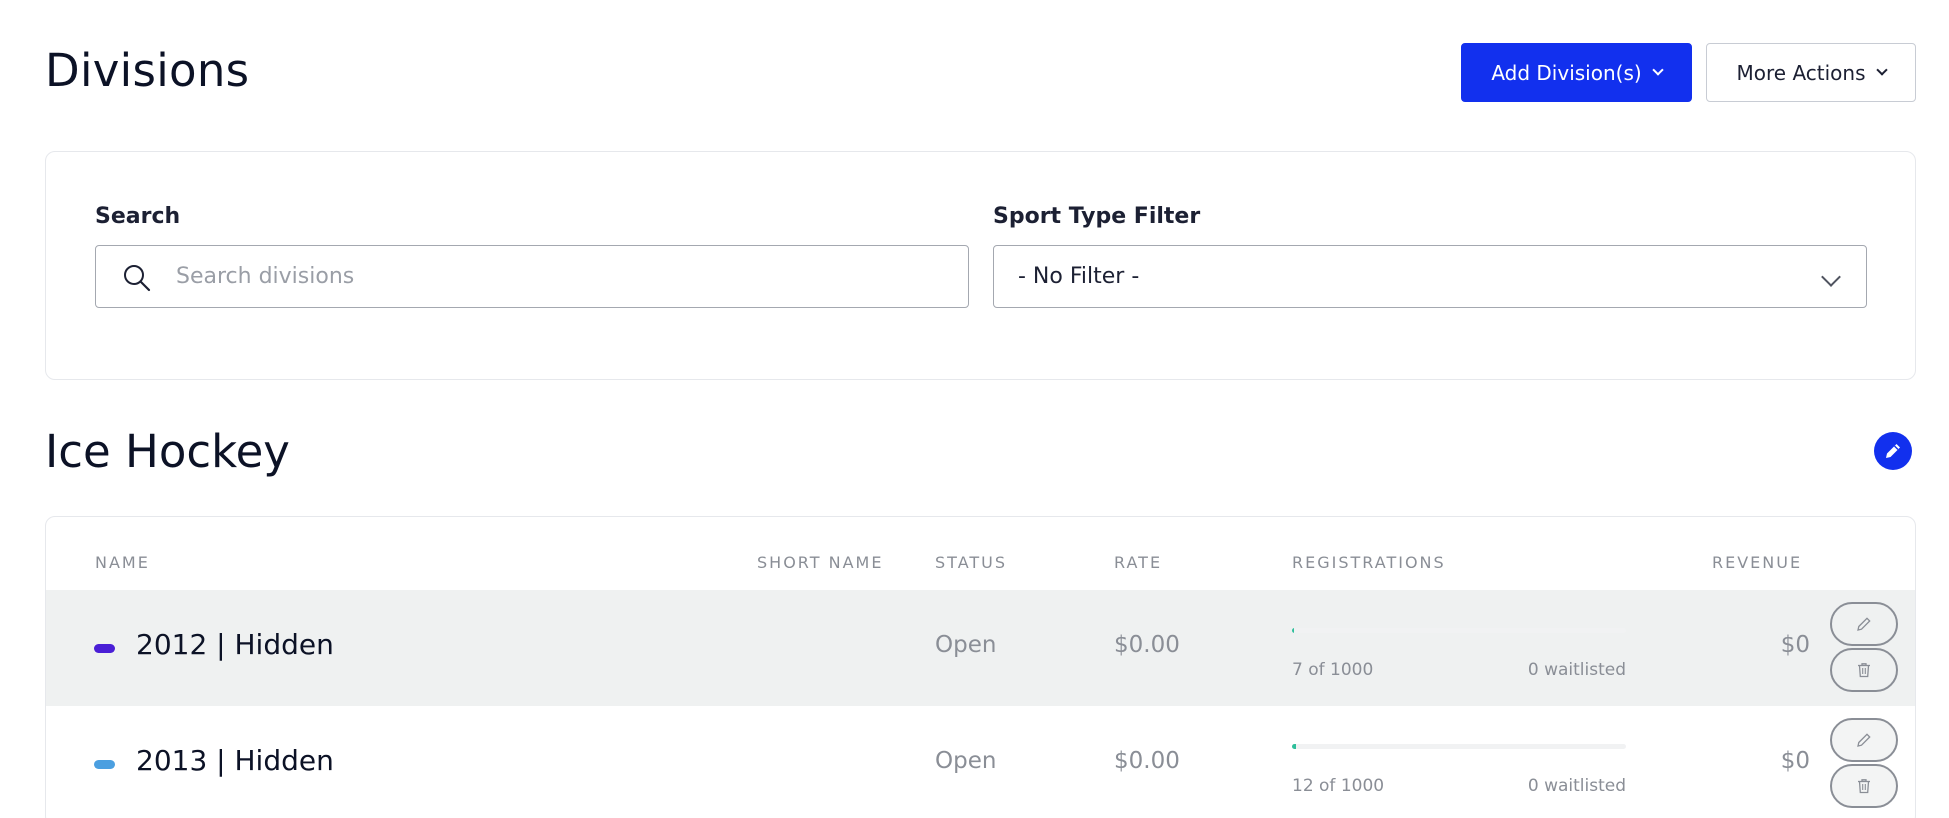  What do you see at coordinates (122, 562) in the screenshot?
I see `column-header-name: NAME` at bounding box center [122, 562].